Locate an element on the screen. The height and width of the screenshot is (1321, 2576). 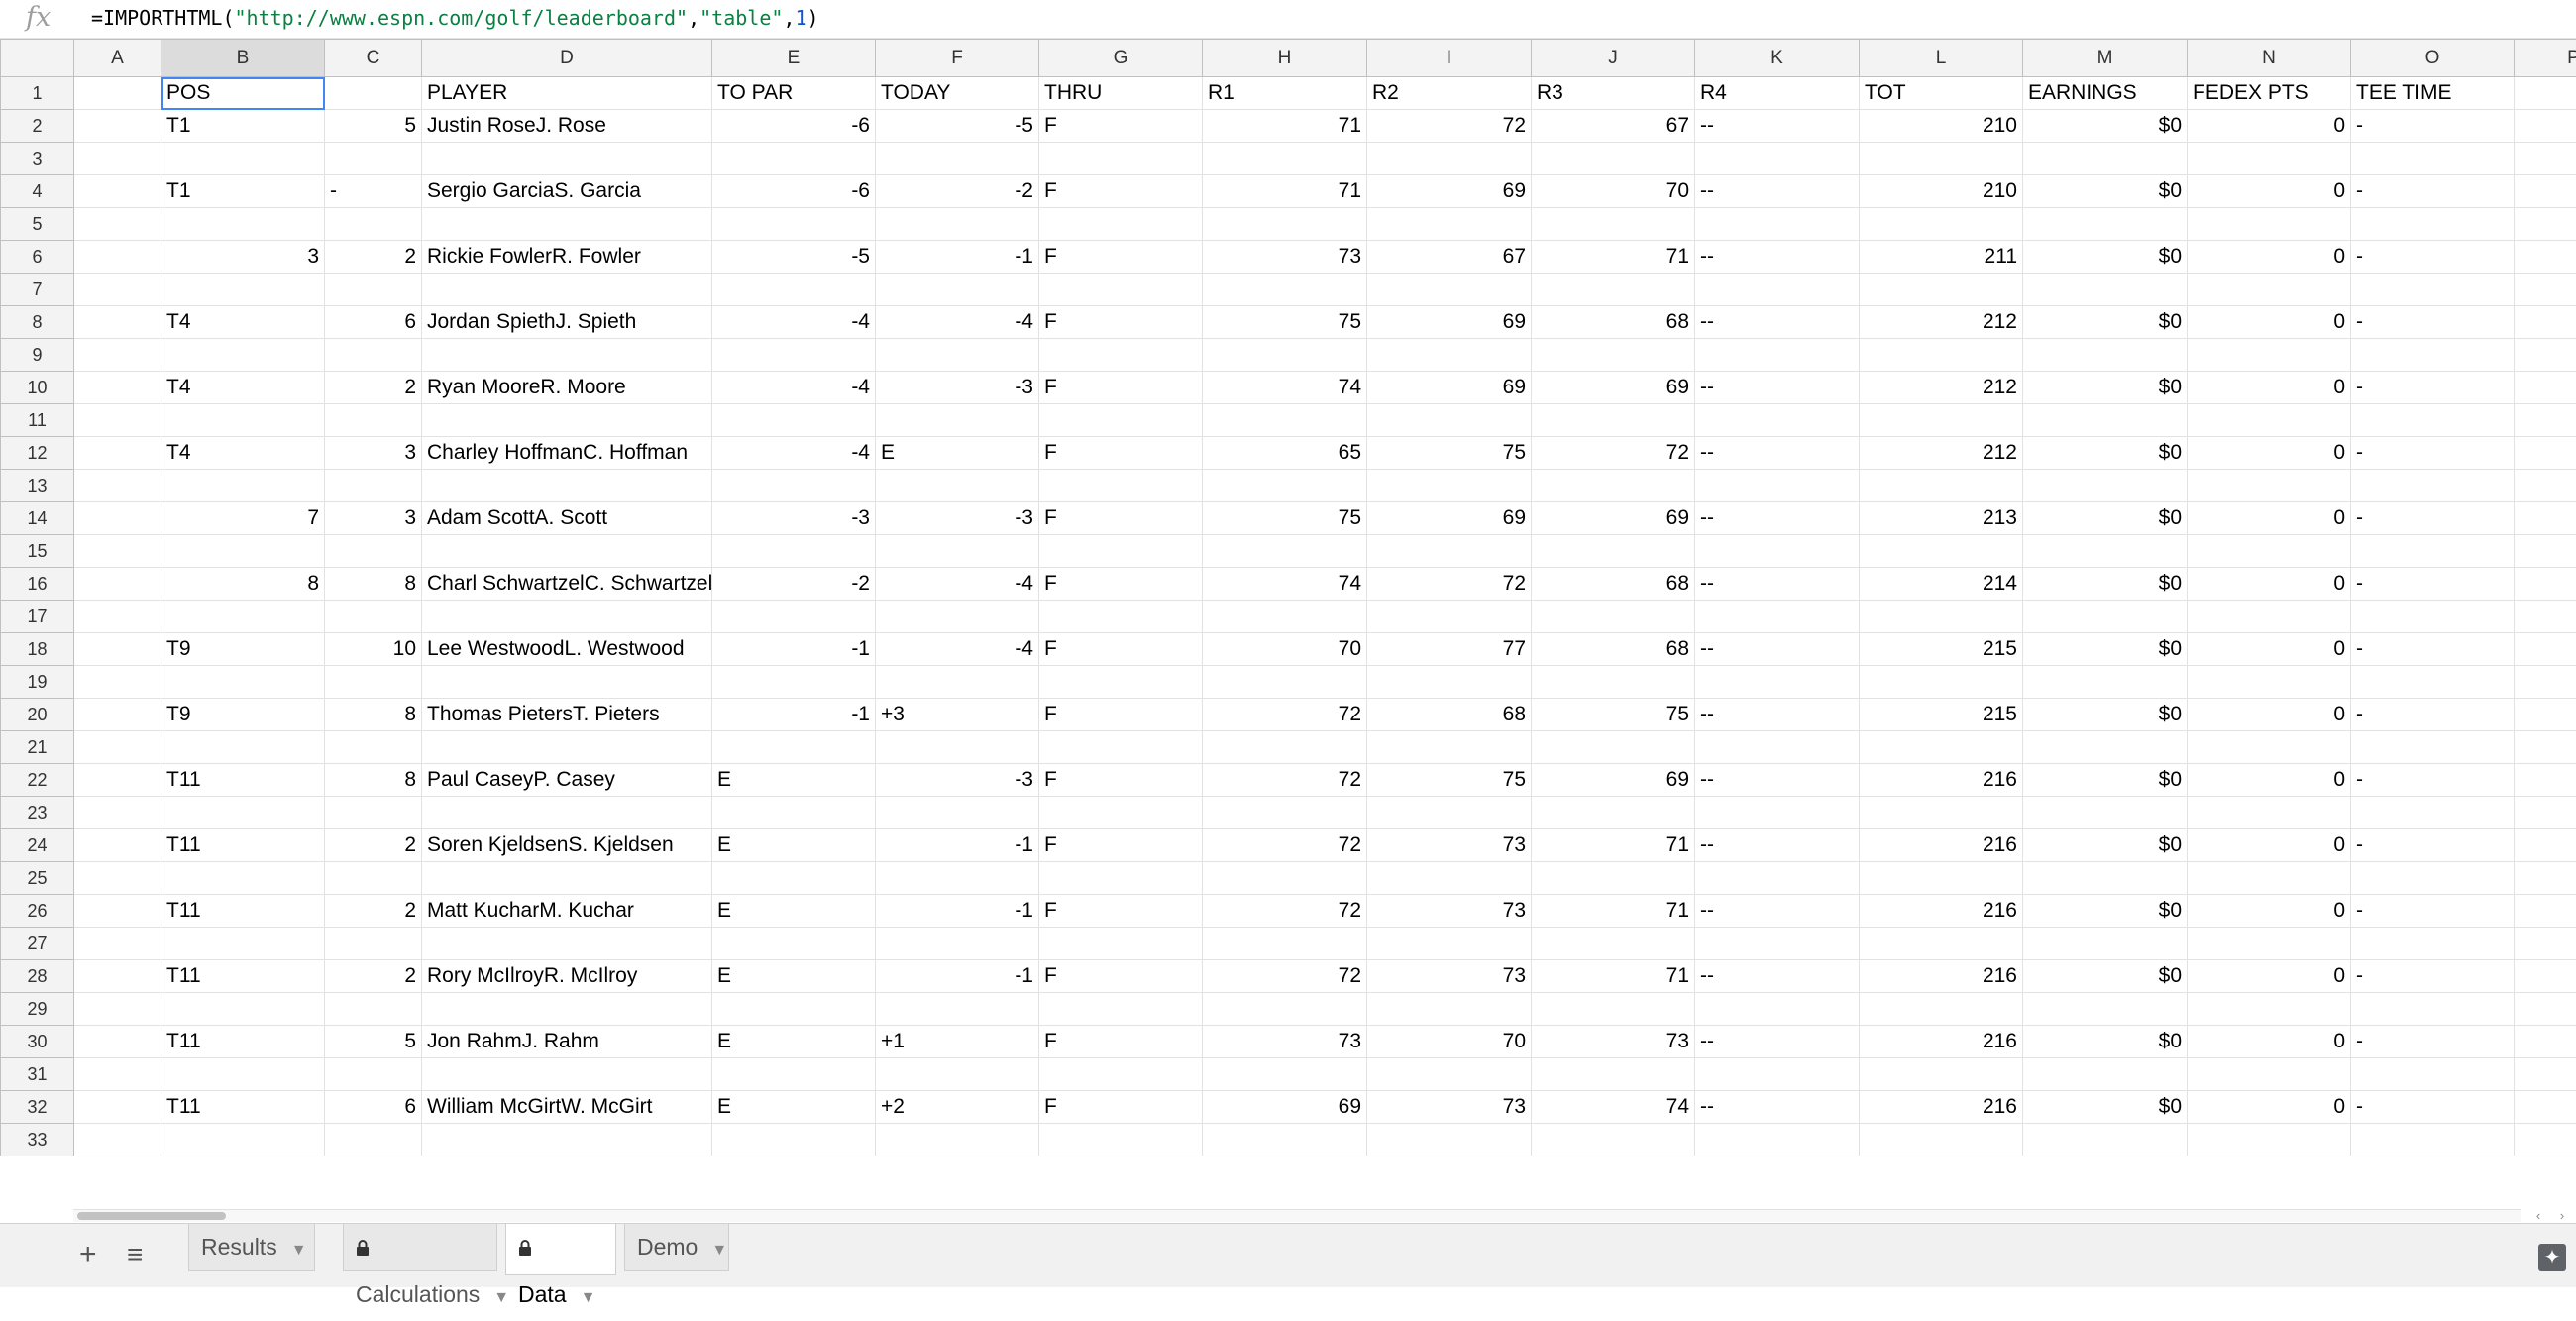
cell-today: -1 is located at coordinates (958, 911).